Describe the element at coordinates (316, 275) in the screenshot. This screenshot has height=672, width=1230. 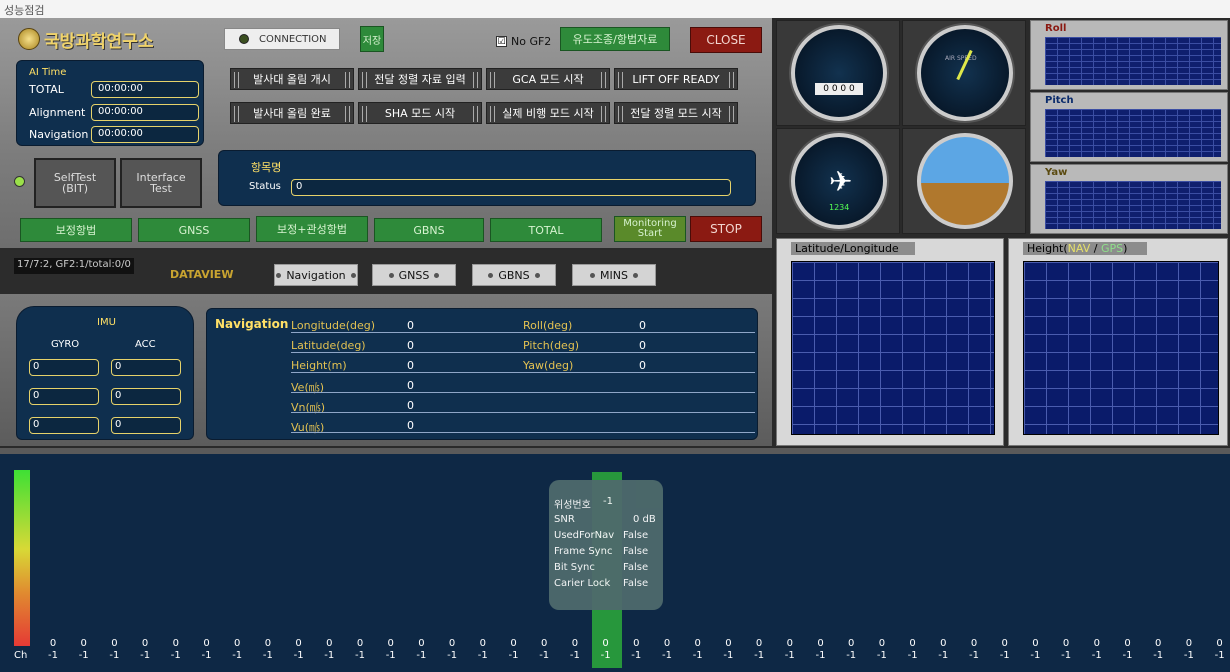
I see `tab-navigation: Navigation` at that location.